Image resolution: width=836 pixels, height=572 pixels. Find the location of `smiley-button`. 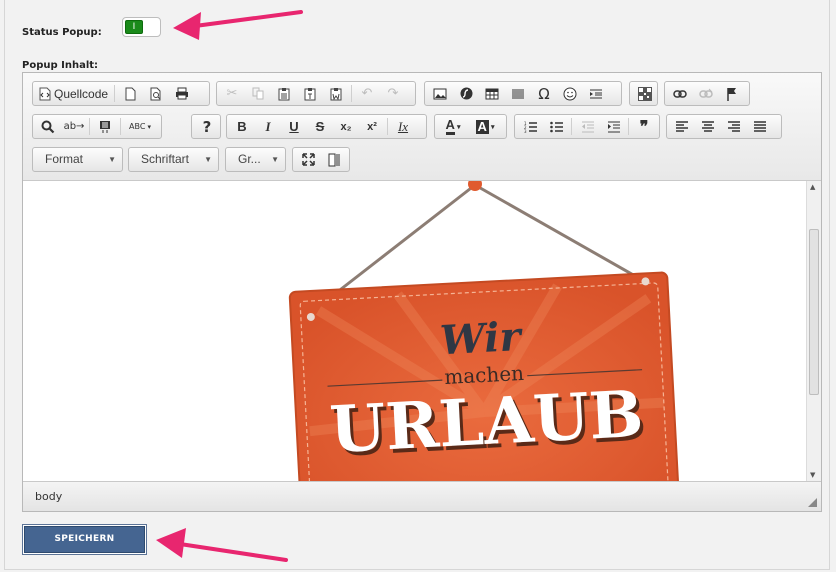

smiley-button is located at coordinates (570, 93).